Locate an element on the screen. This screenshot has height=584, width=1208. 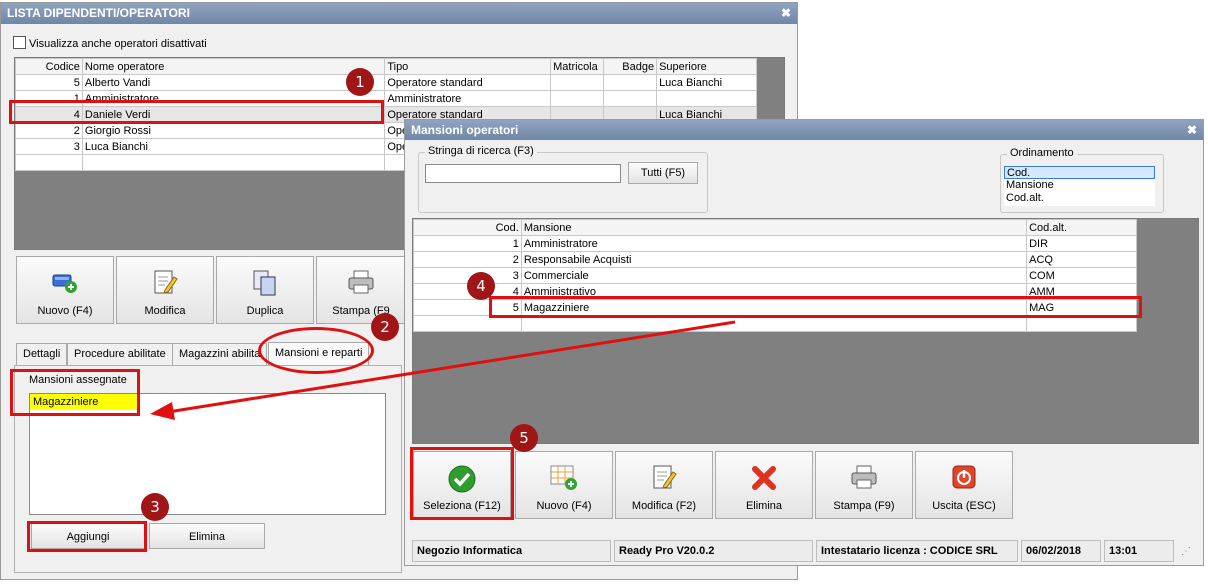
callout-badge-5: 5 is located at coordinates (524, 438).